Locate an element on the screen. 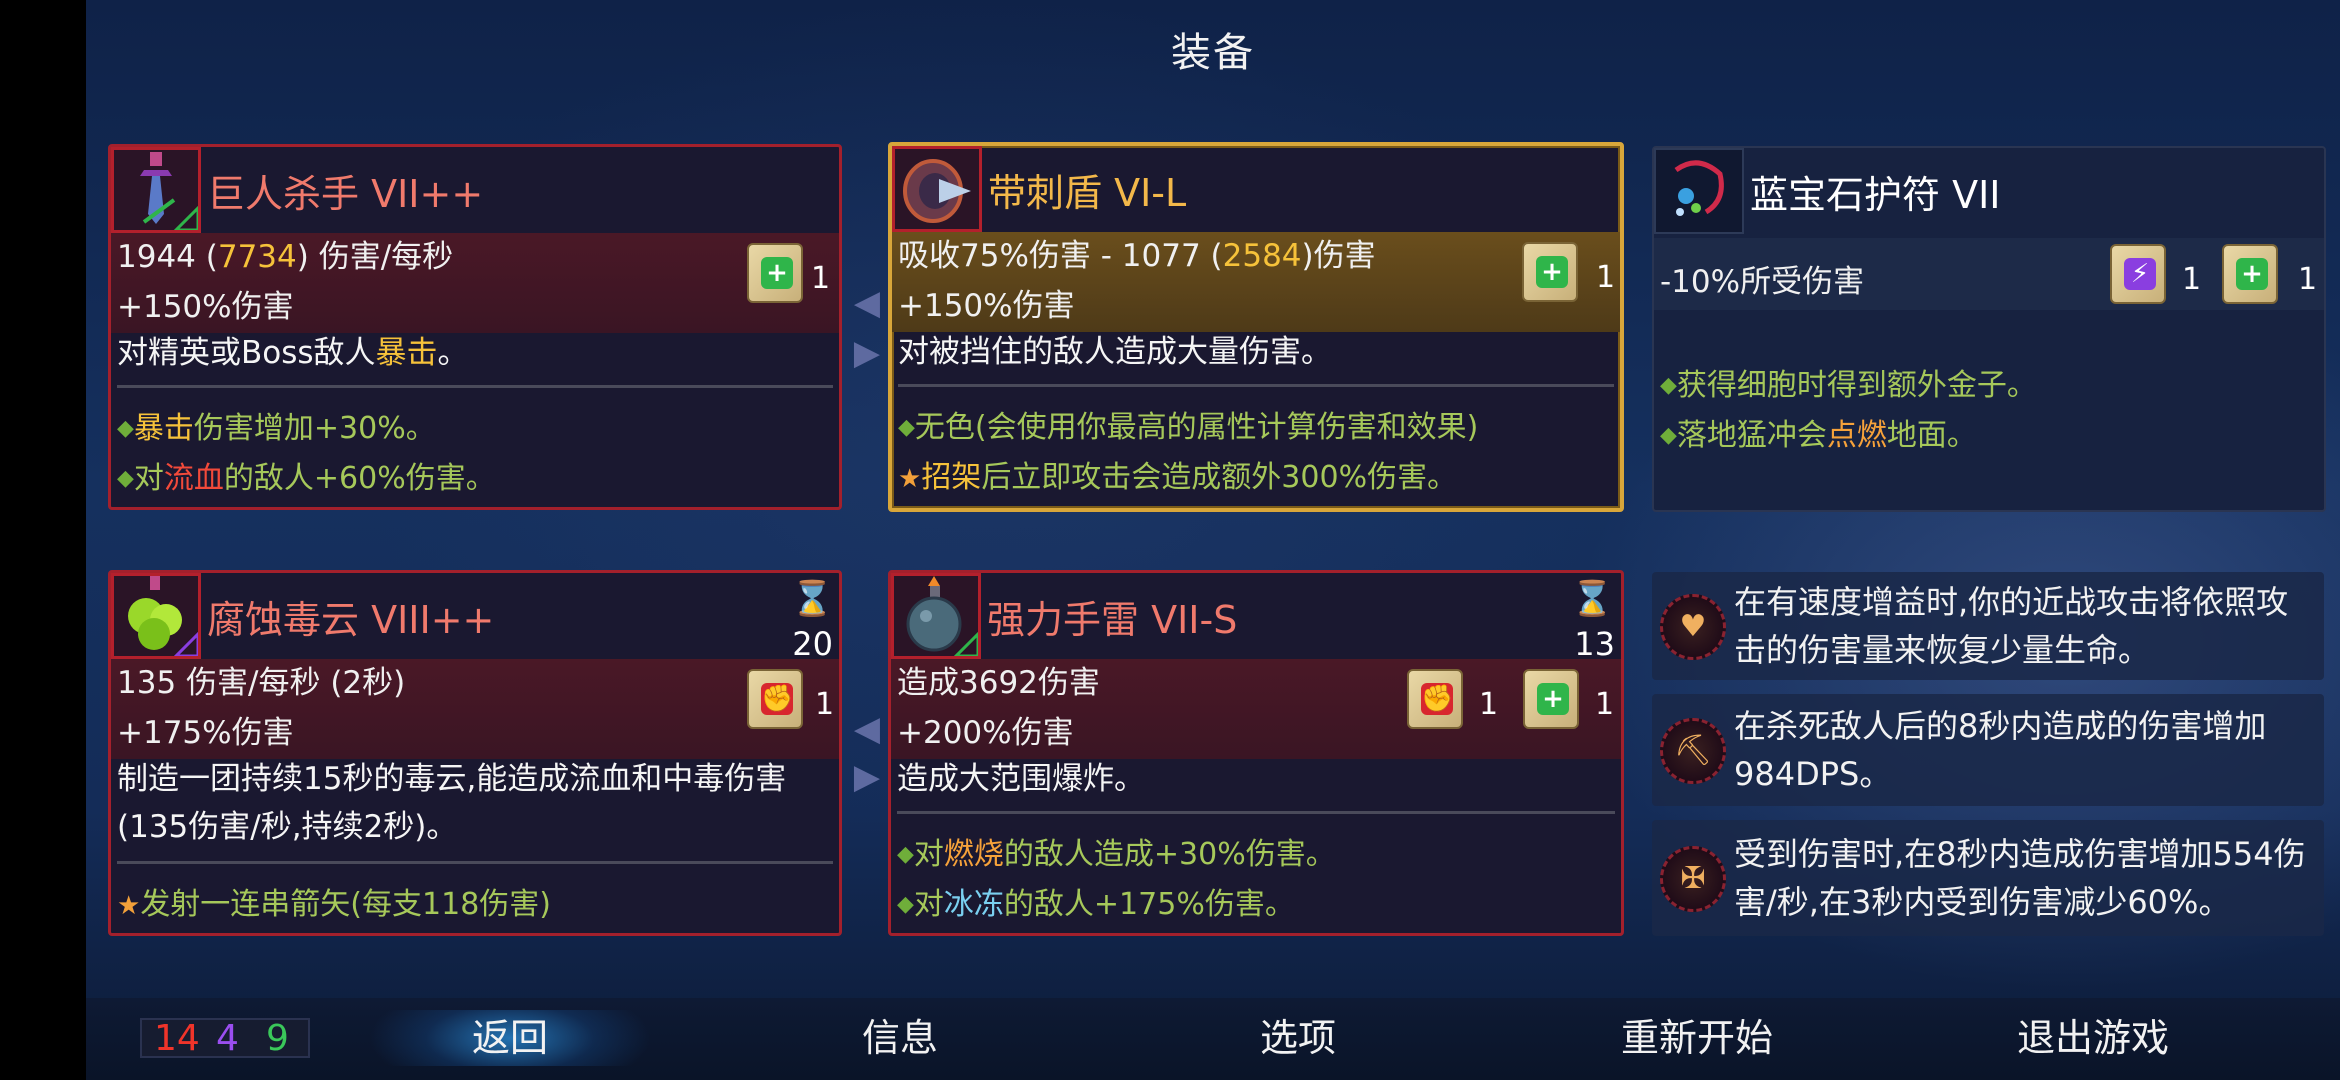 Image resolution: width=2340 pixels, height=1080 pixels. mutation-slot-2: ⛏ 在杀死敌人后的8秒内造成的伤害增加984DPS。 is located at coordinates (1988, 750).